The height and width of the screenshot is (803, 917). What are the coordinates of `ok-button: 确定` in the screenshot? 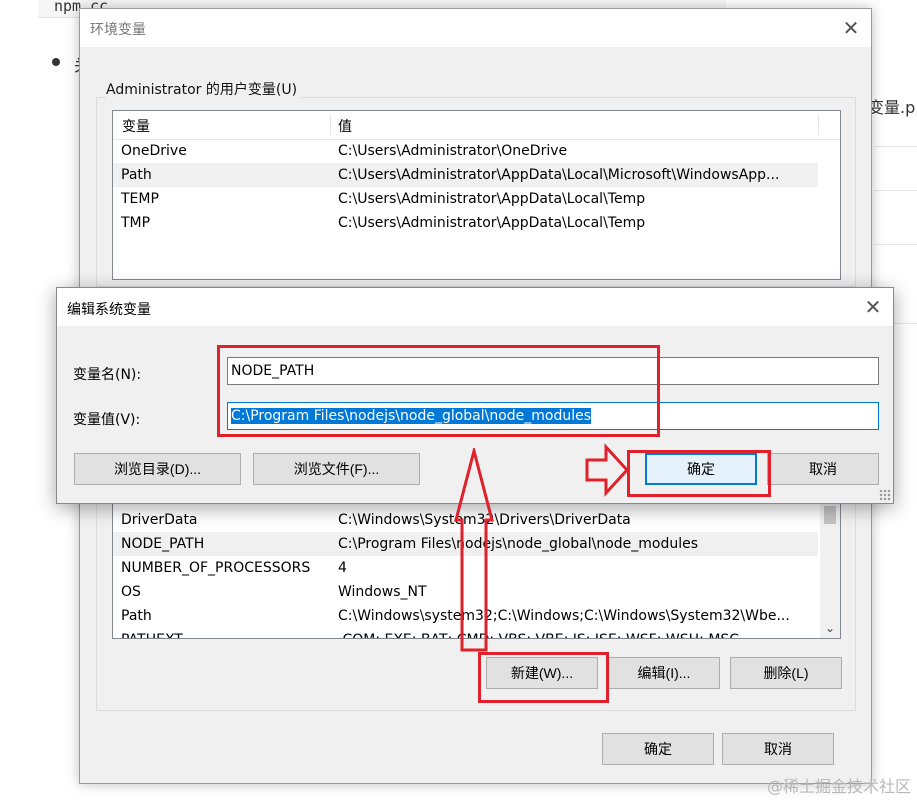 It's located at (658, 749).